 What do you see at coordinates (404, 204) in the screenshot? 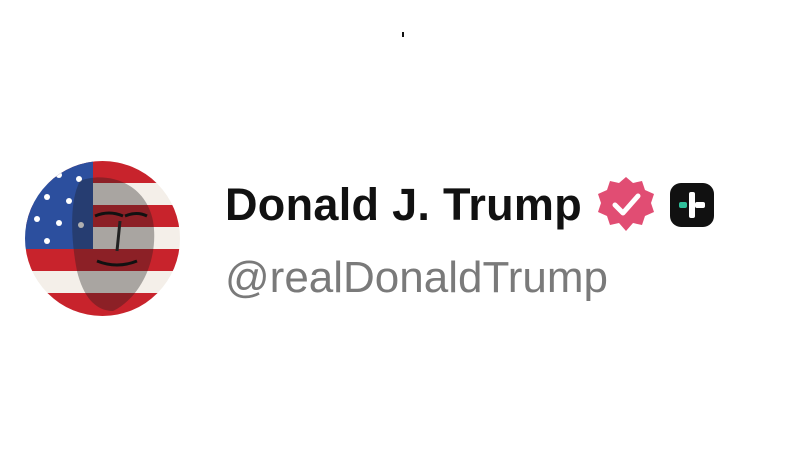
I see `display-name: Donald J. Trump` at bounding box center [404, 204].